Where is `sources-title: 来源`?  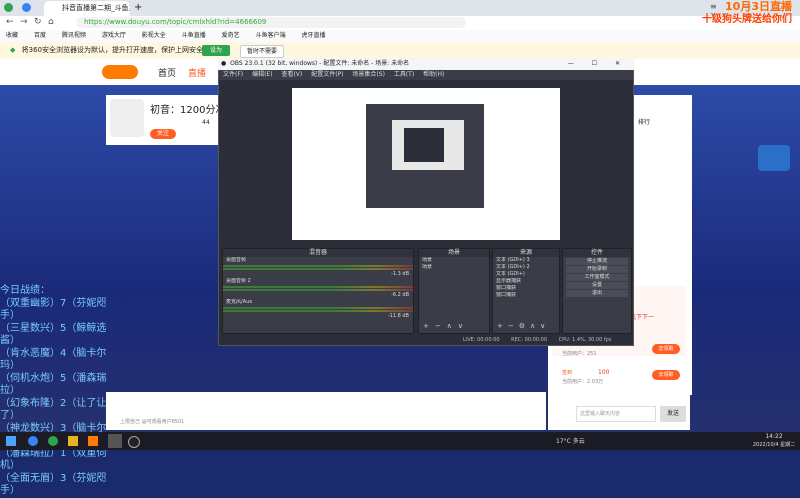
sources-title: 来源 is located at coordinates (526, 253).